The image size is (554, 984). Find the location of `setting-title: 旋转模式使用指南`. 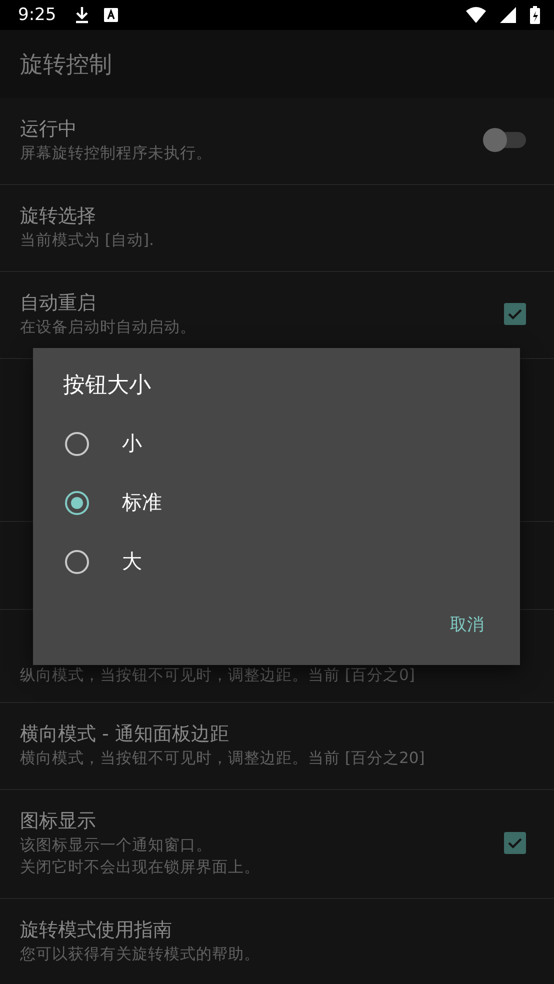

setting-title: 旋转模式使用指南 is located at coordinates (96, 930).